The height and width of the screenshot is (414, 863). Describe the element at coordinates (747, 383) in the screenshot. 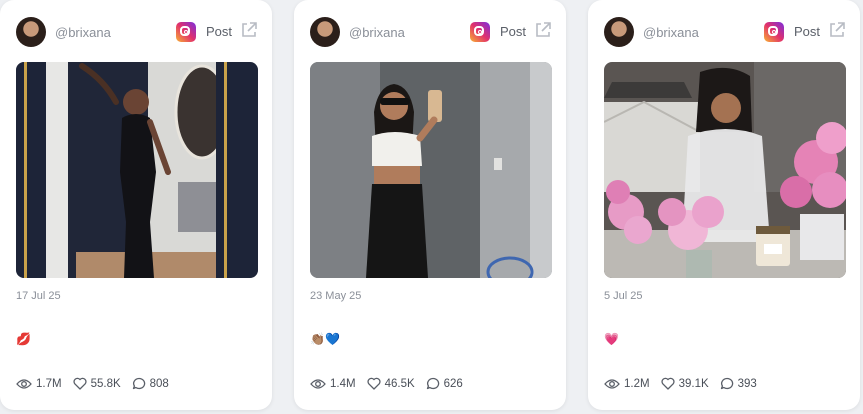

I see `comments-count: 393` at that location.